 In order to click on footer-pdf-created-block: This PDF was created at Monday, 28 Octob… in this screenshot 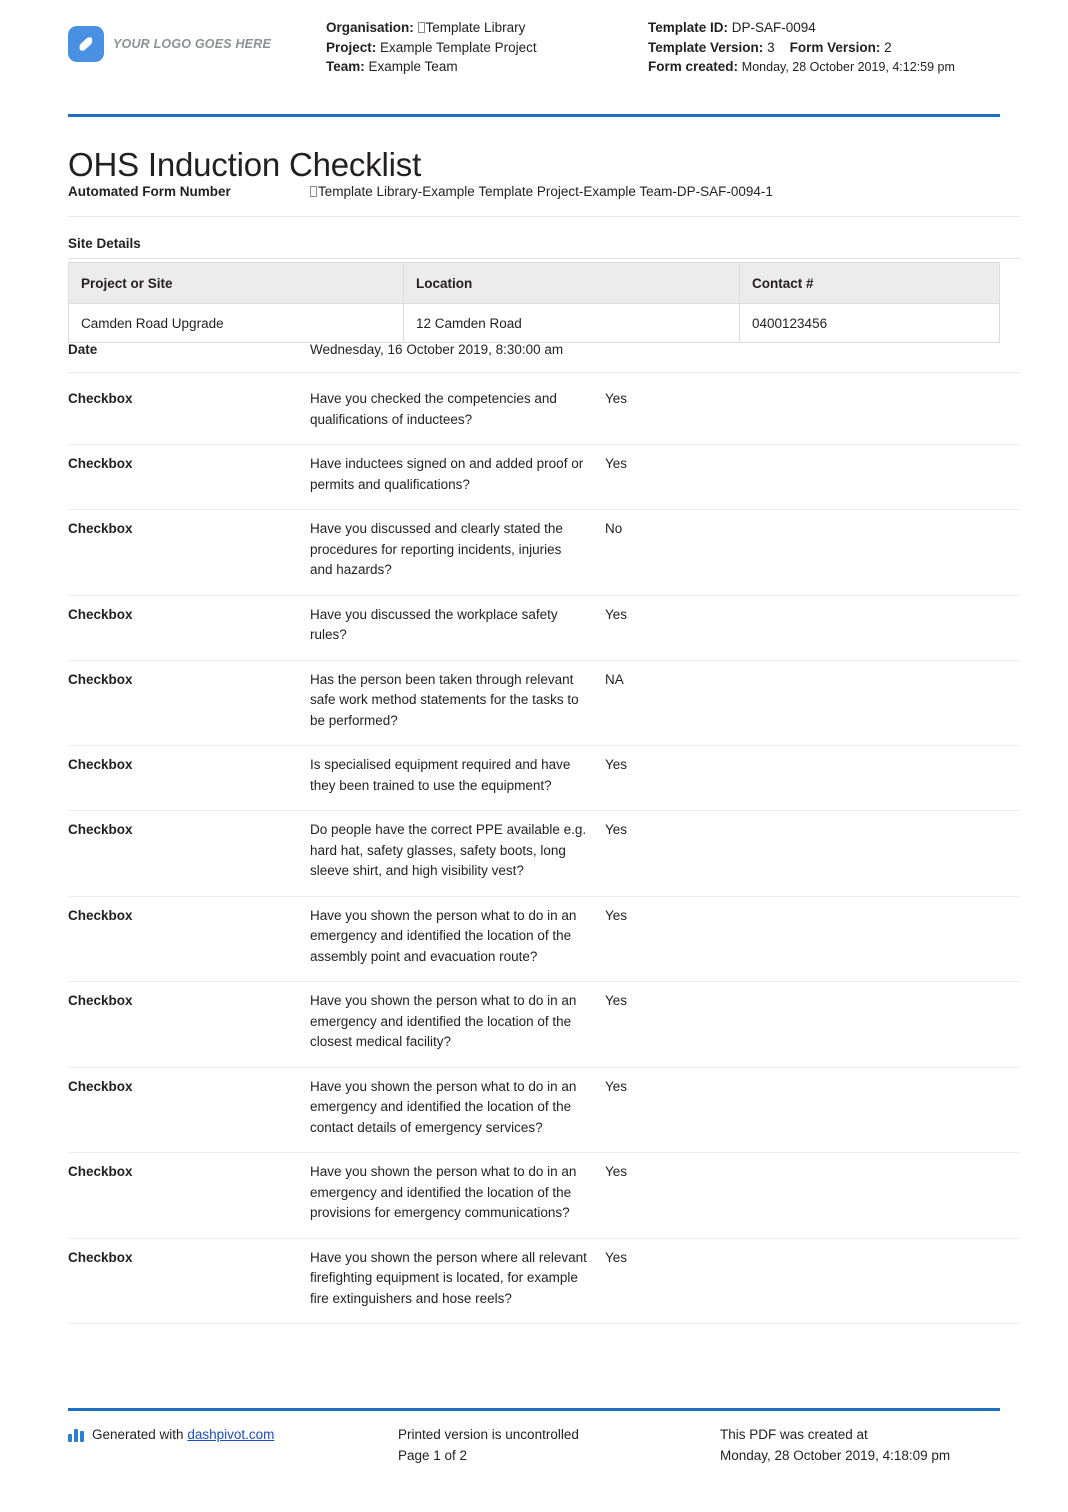, I will do `click(870, 1445)`.